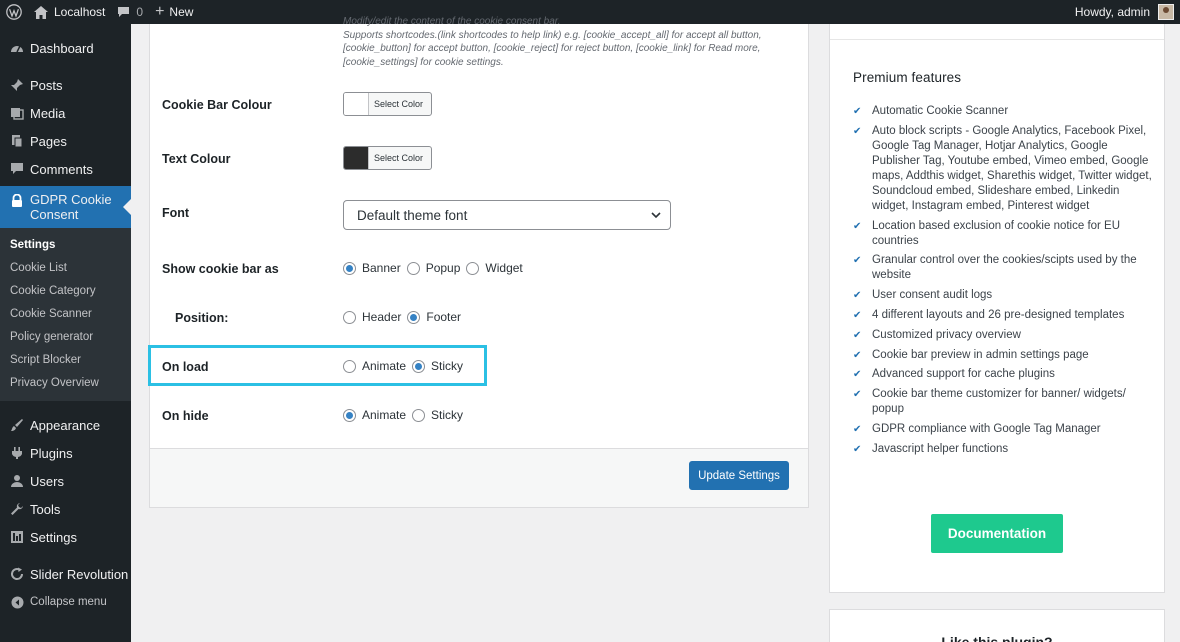 The image size is (1180, 642). Describe the element at coordinates (62, 48) in the screenshot. I see `sidebar-item-label: Dashboard` at that location.